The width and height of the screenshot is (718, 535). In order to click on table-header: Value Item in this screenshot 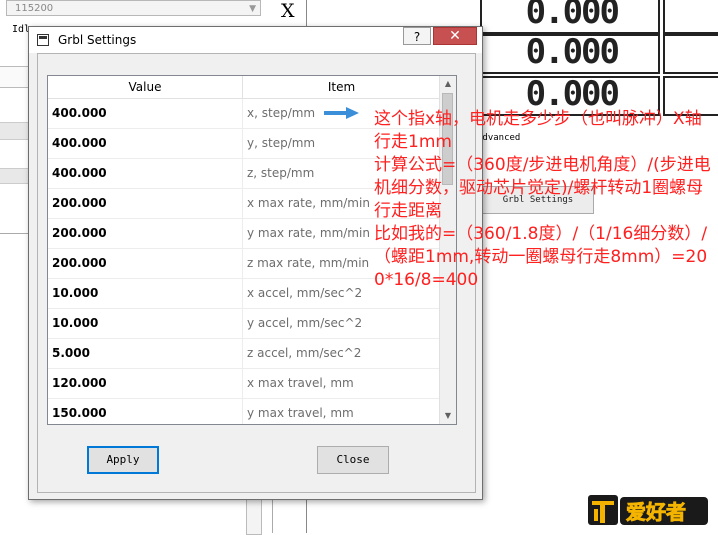, I will do `click(244, 87)`.